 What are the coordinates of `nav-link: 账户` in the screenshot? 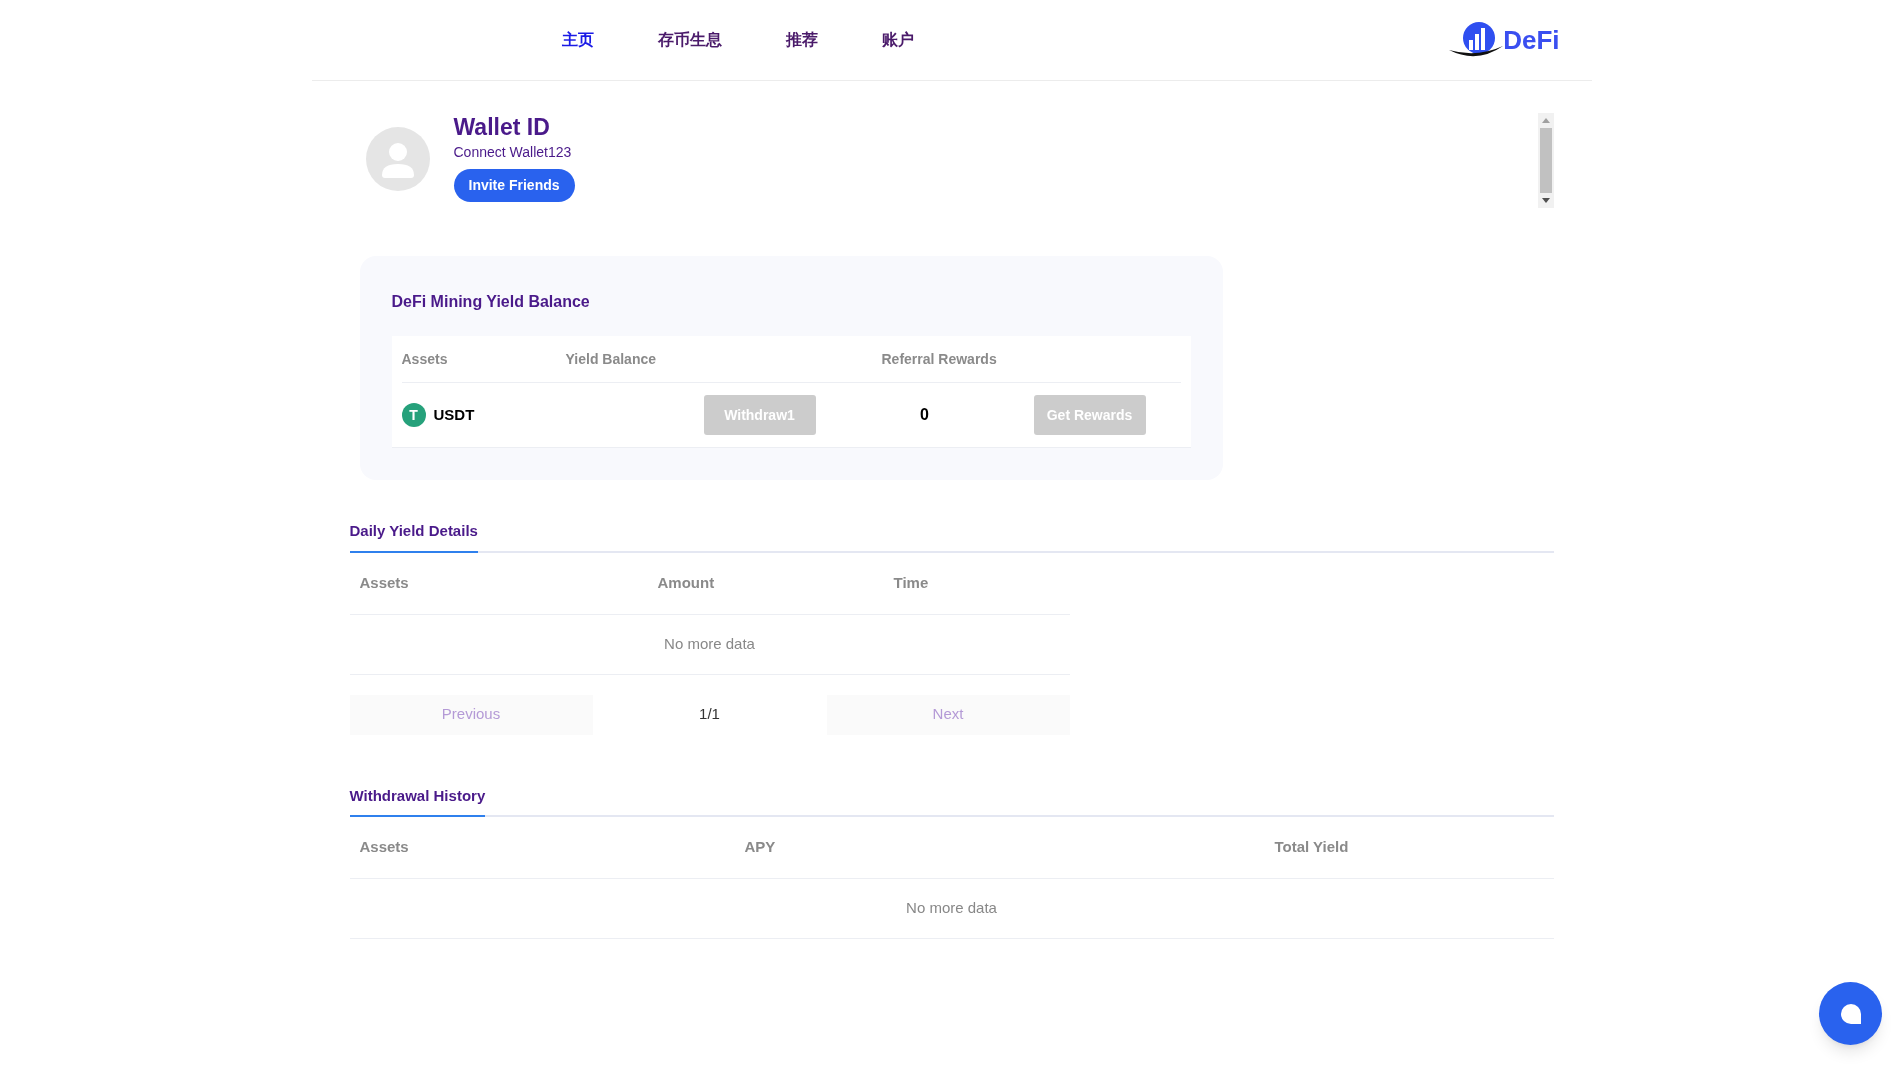 It's located at (897, 40).